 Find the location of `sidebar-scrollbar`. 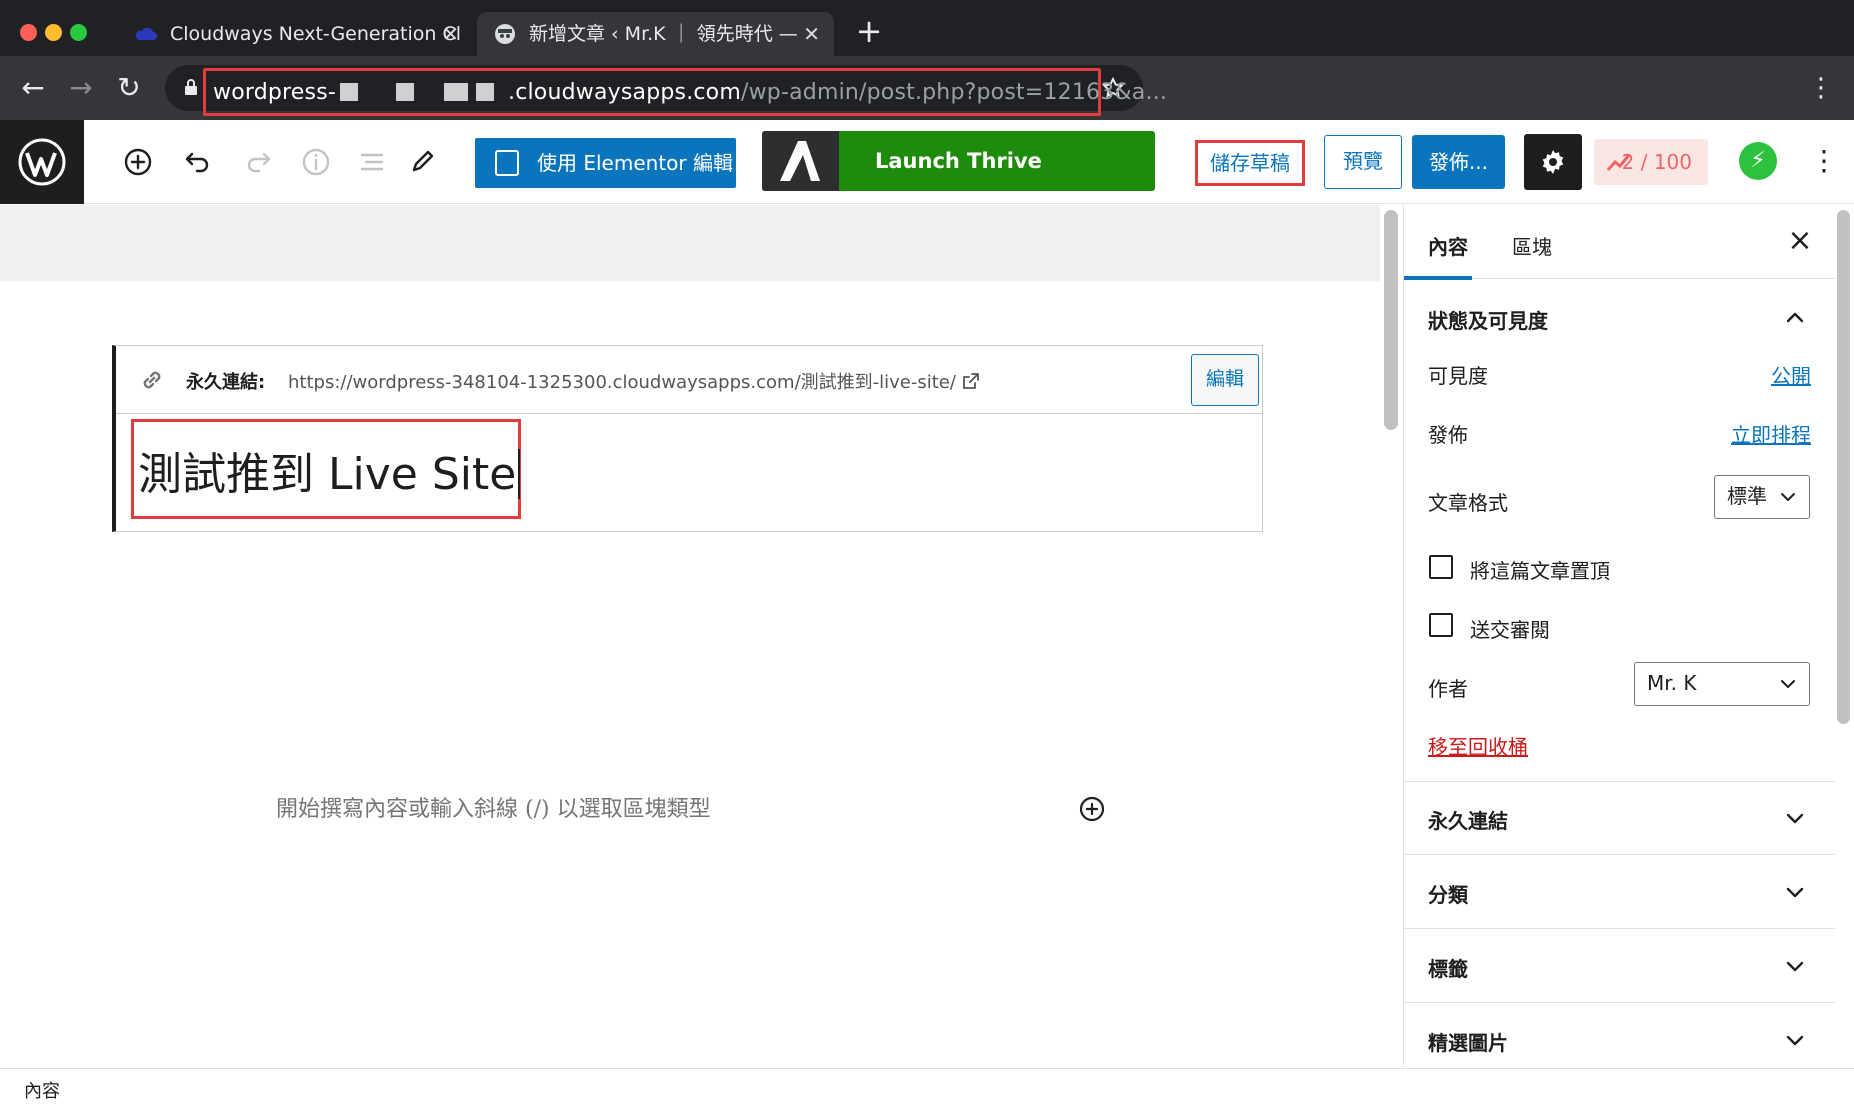

sidebar-scrollbar is located at coordinates (1843, 467).